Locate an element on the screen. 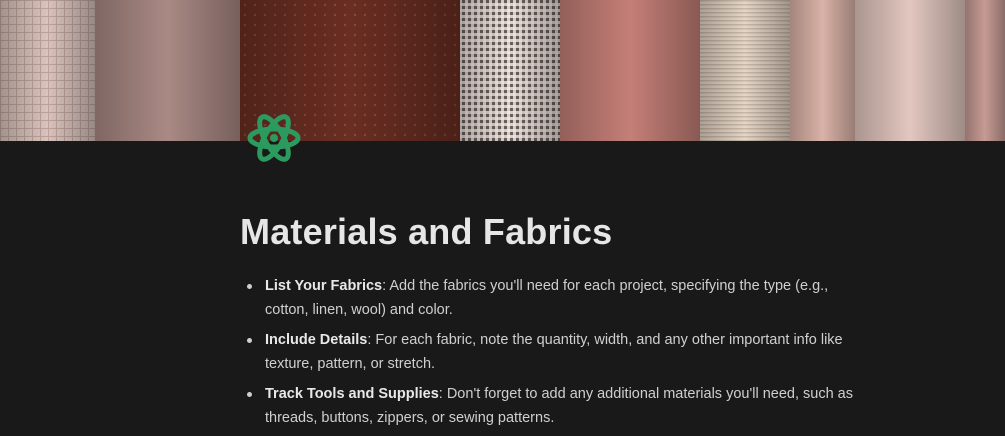  bullet-term: Track Tools and Supplies is located at coordinates (352, 394).